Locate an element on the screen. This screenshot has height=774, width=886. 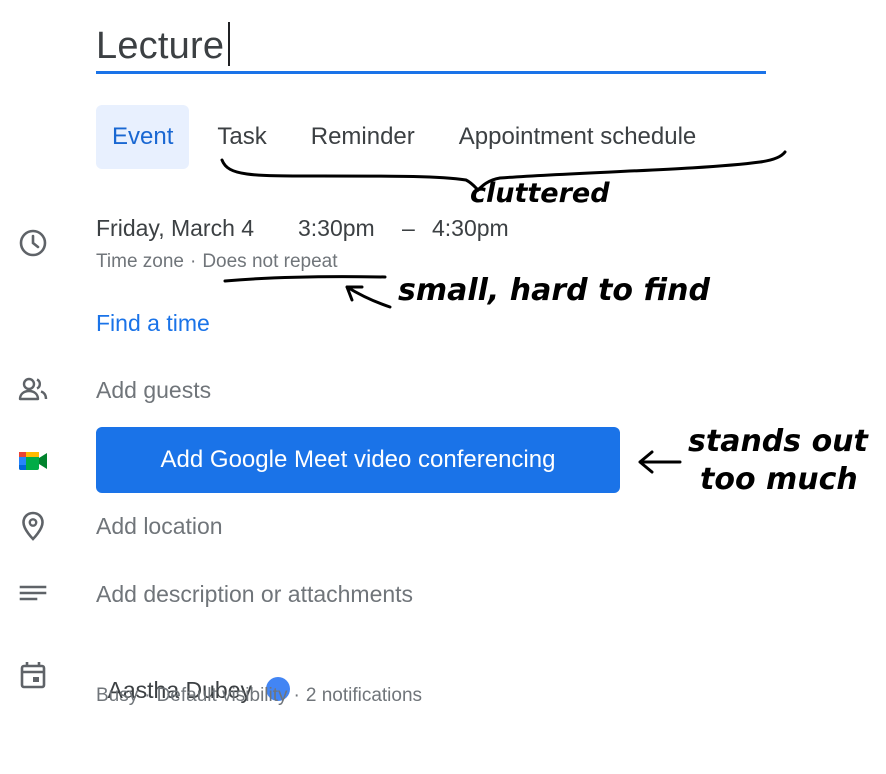
repeat-underline-mark is located at coordinates (305, 279).